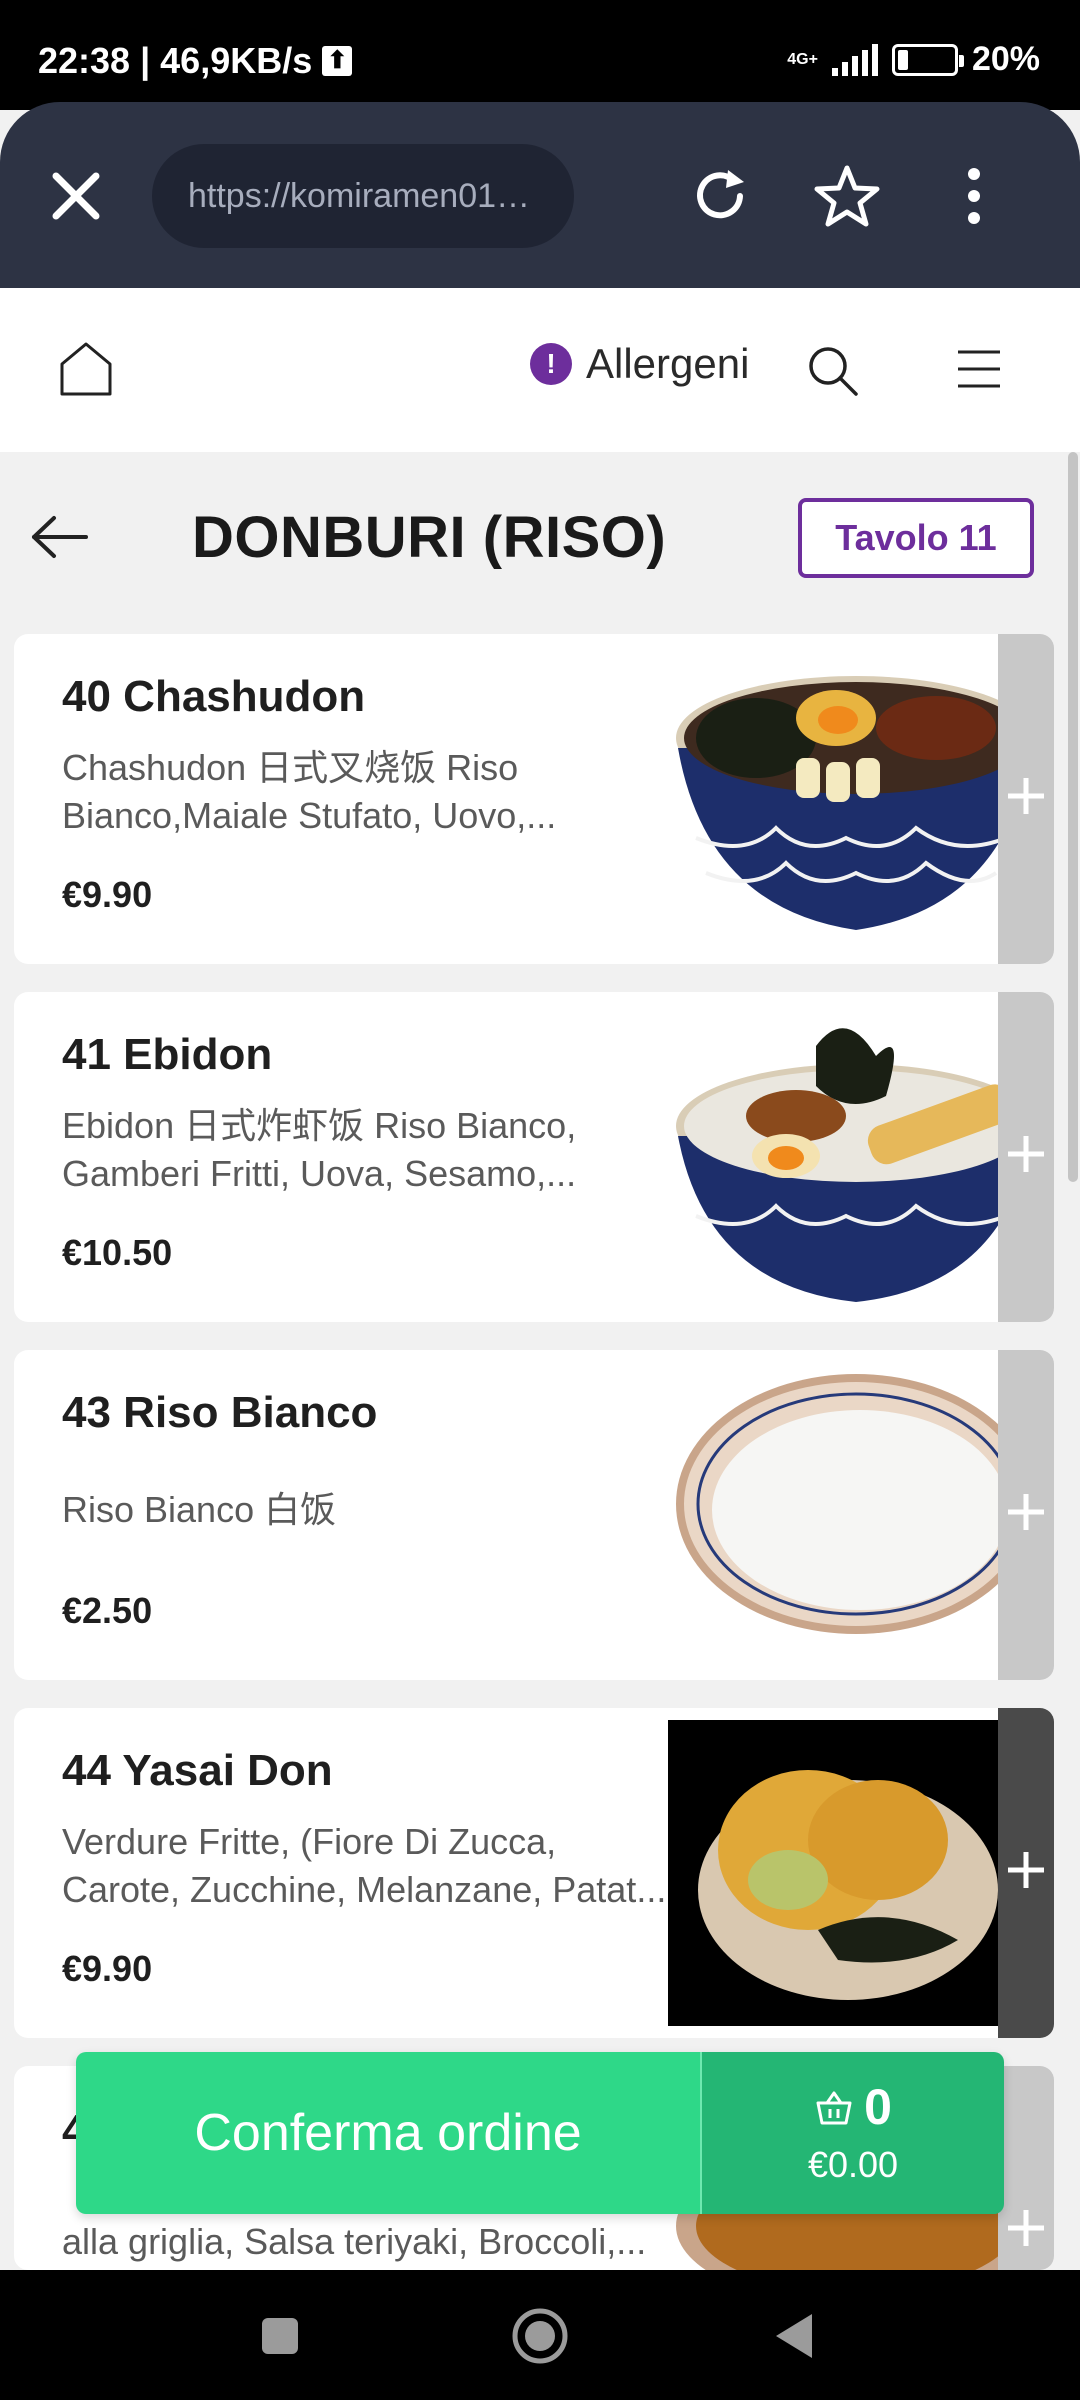 Image resolution: width=1080 pixels, height=2400 pixels. What do you see at coordinates (1073, 817) in the screenshot?
I see `scrollbar-thumb` at bounding box center [1073, 817].